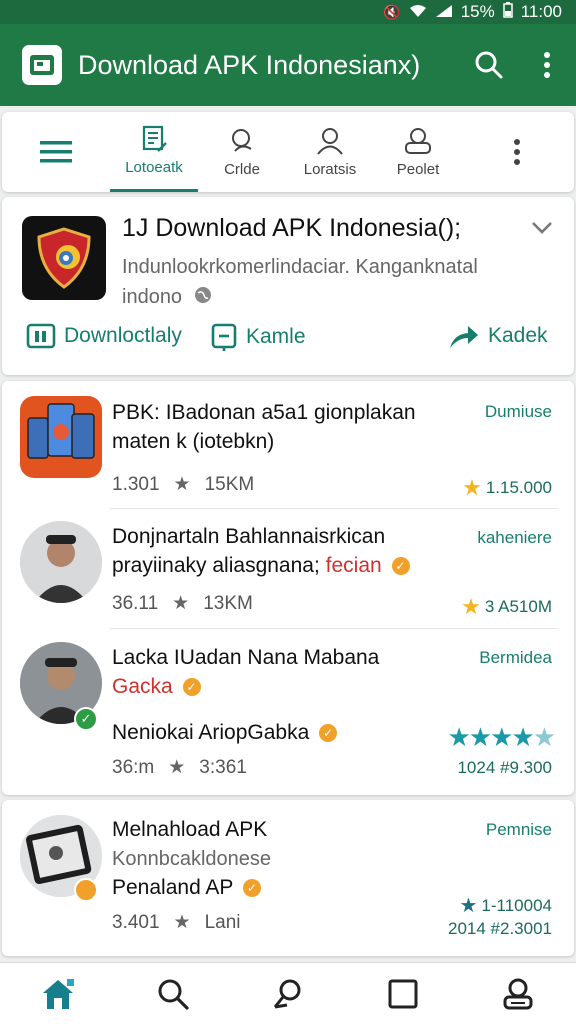  Describe the element at coordinates (229, 484) in the screenshot. I see `app-size: 15KM` at that location.